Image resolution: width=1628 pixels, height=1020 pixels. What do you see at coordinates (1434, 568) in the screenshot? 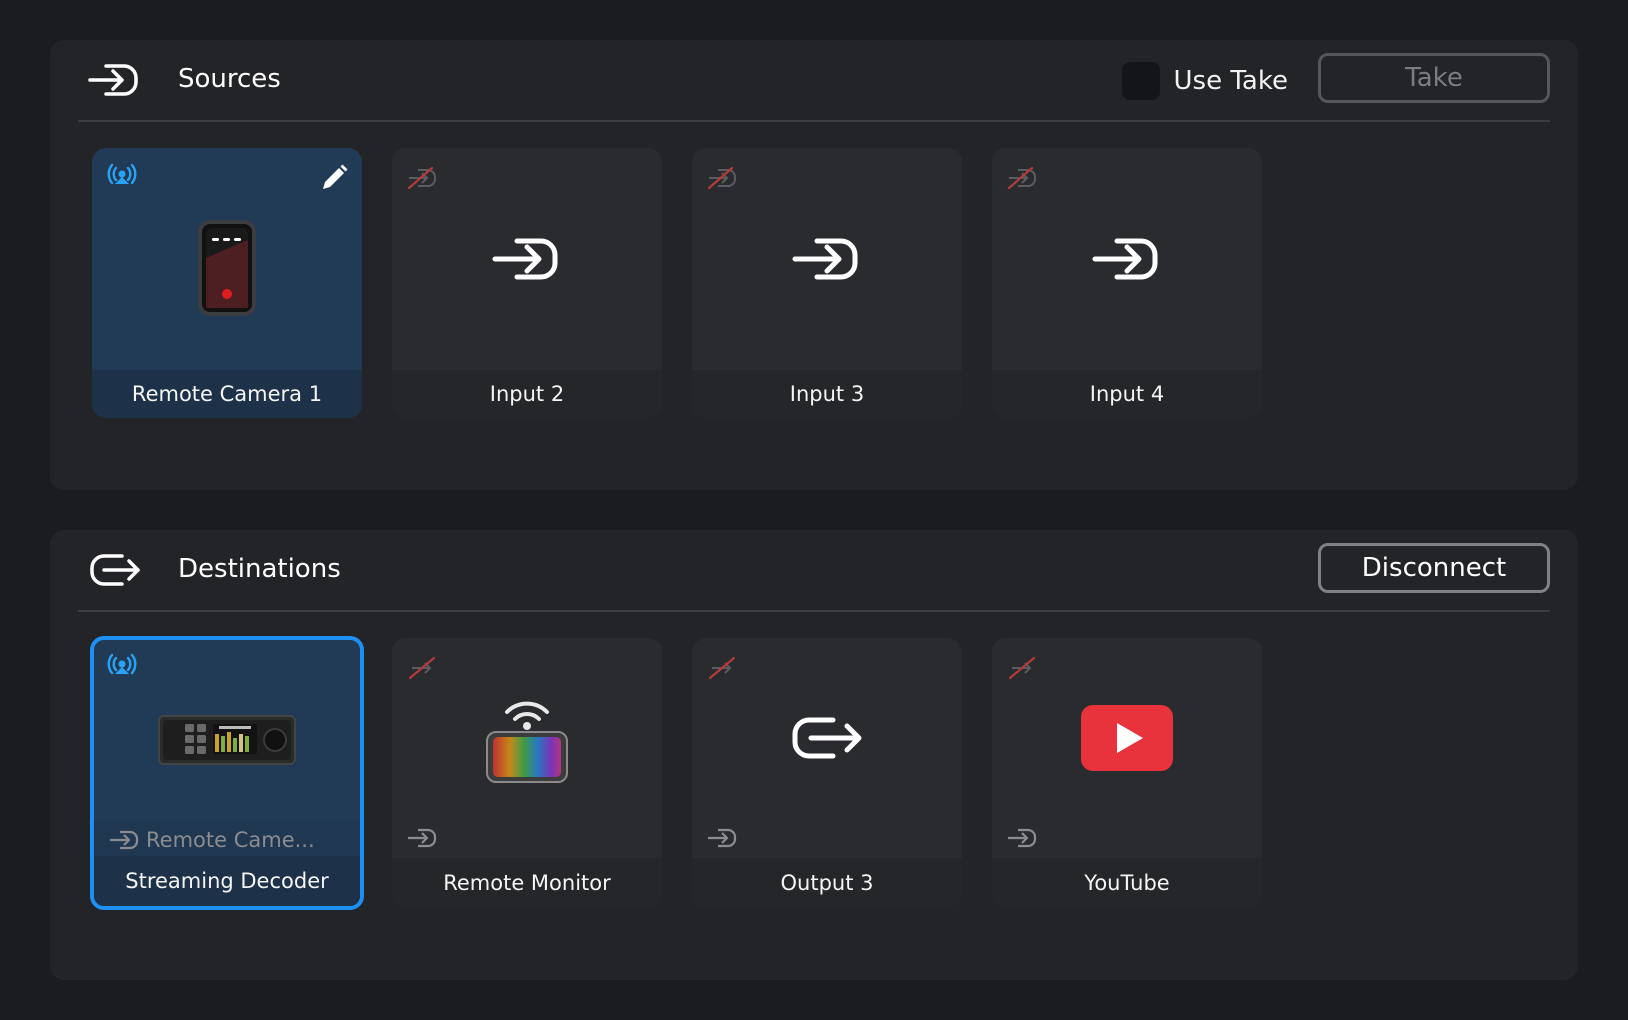
I see `disconnect-button: Disconnect` at bounding box center [1434, 568].